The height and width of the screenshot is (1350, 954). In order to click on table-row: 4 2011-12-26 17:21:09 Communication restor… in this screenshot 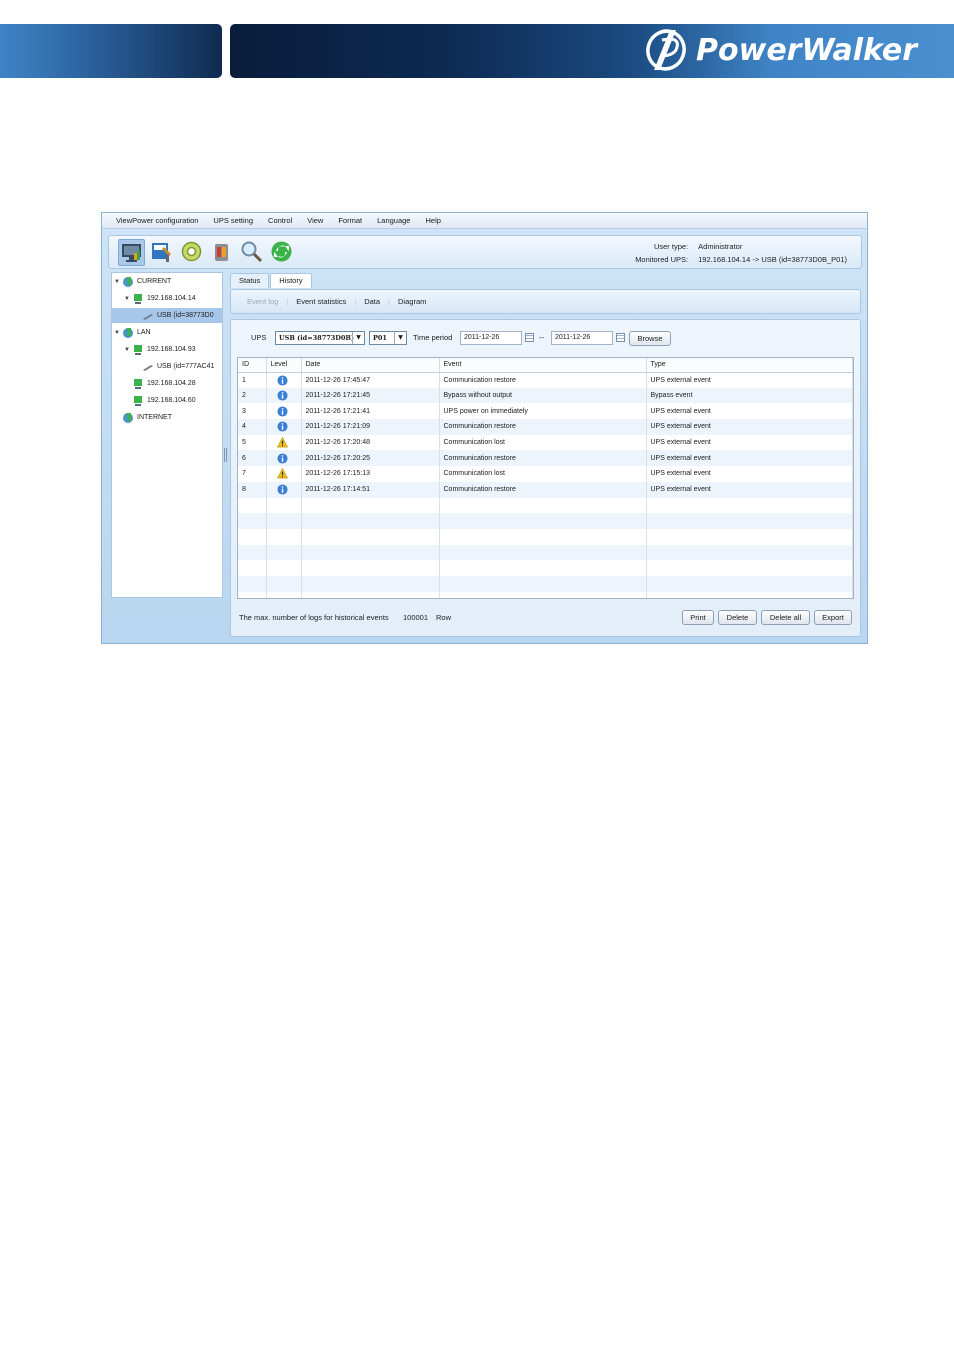, I will do `click(545, 427)`.